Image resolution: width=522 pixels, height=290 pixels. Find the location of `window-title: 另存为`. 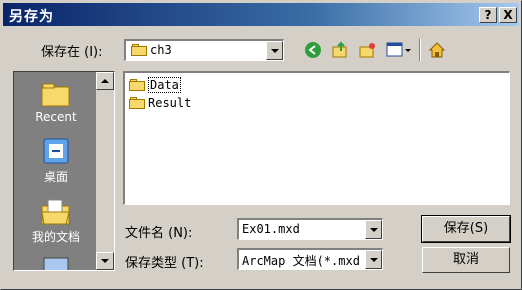

window-title: 另存为 is located at coordinates (31, 17).